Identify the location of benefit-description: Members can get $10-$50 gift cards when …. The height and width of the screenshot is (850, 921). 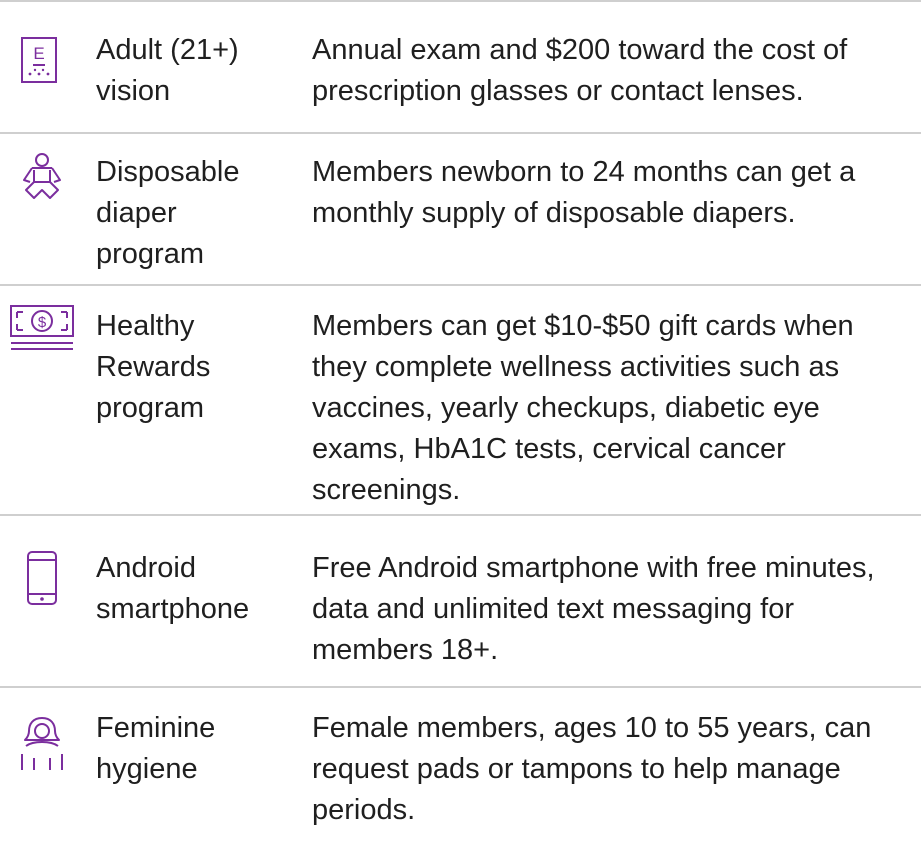
(583, 408).